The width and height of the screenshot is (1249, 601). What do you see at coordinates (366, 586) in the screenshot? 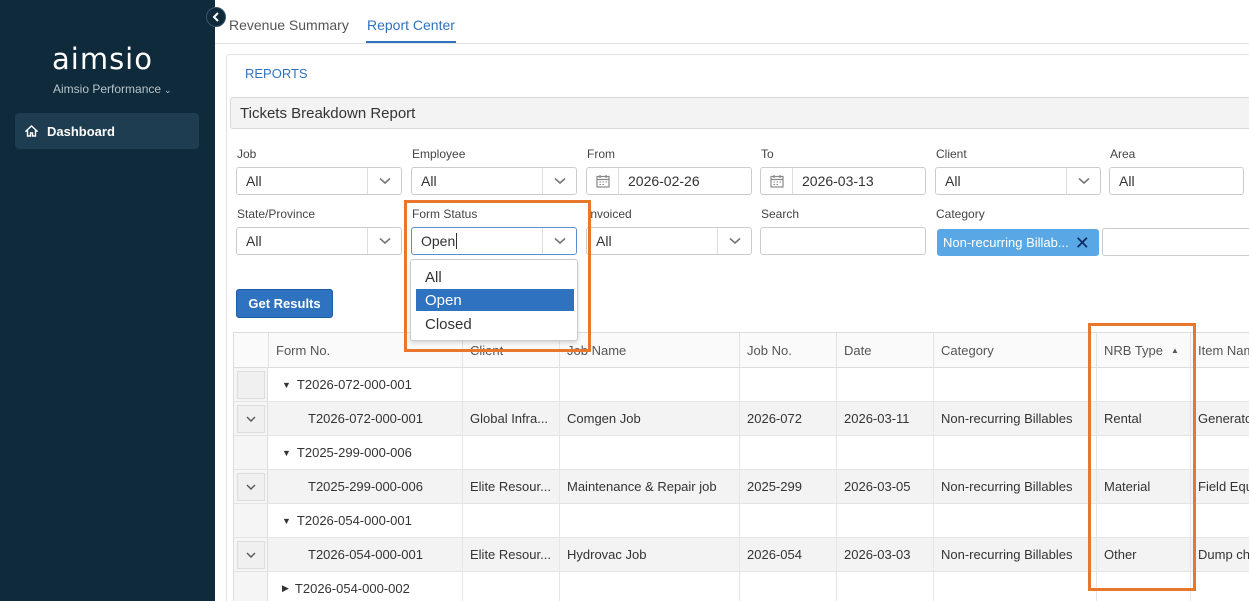
I see `group-cell: ▶ T2026-054-000-002` at bounding box center [366, 586].